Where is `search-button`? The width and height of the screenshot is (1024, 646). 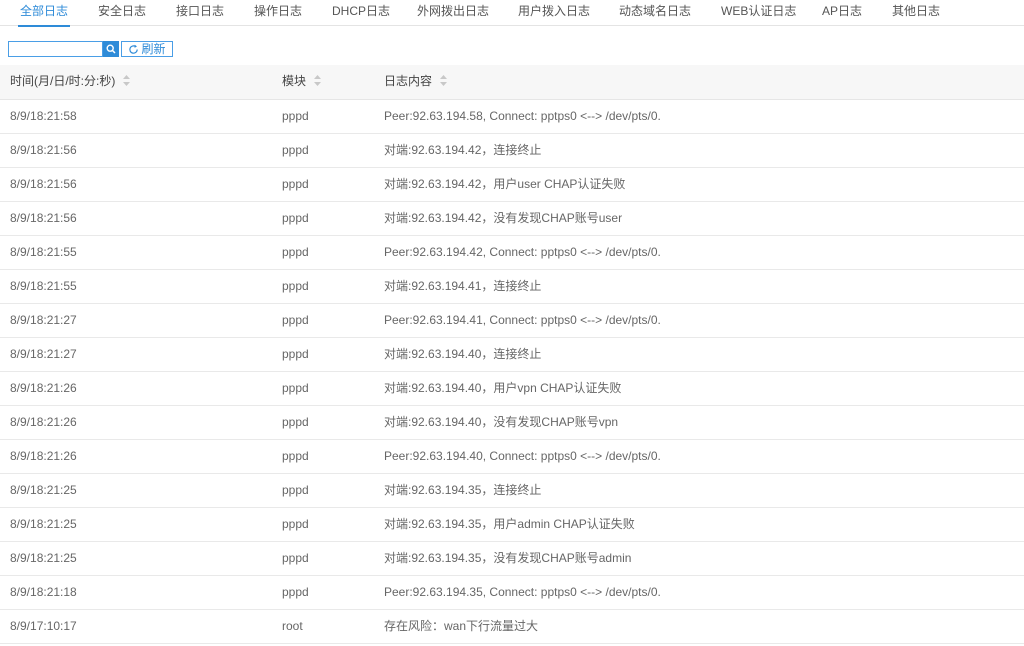 search-button is located at coordinates (111, 49).